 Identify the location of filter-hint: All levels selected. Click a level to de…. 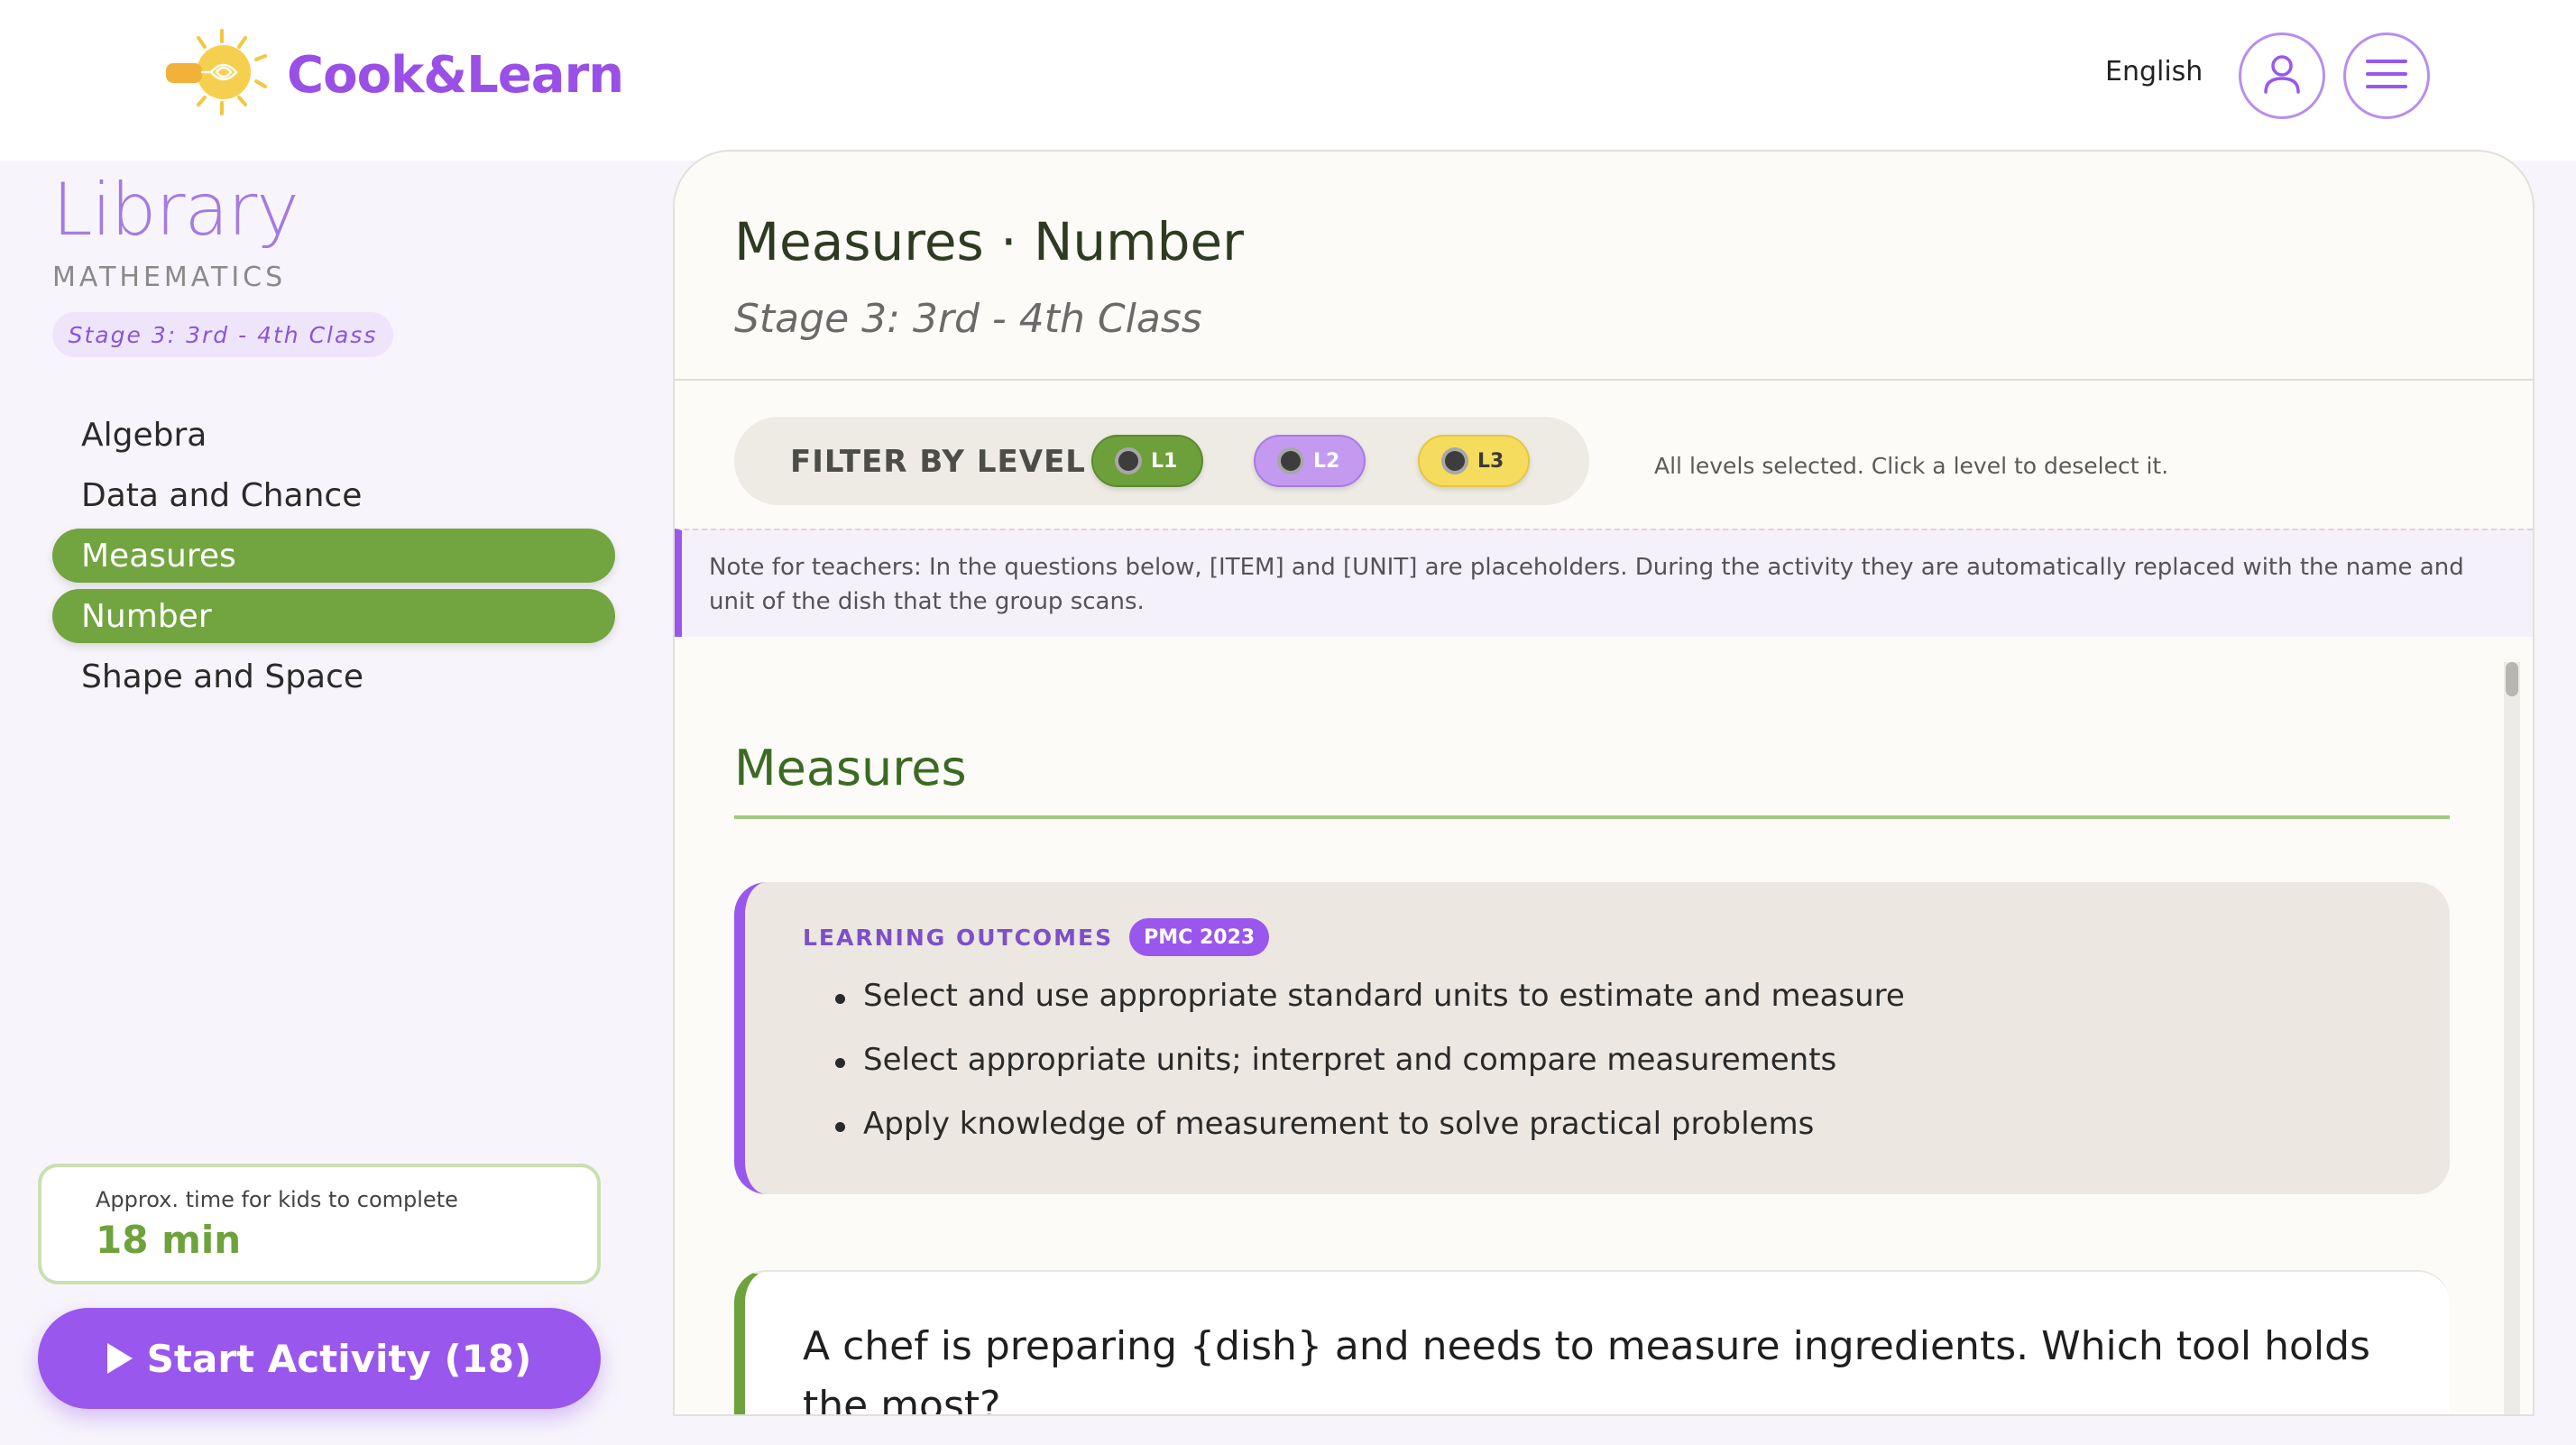
(1912, 466).